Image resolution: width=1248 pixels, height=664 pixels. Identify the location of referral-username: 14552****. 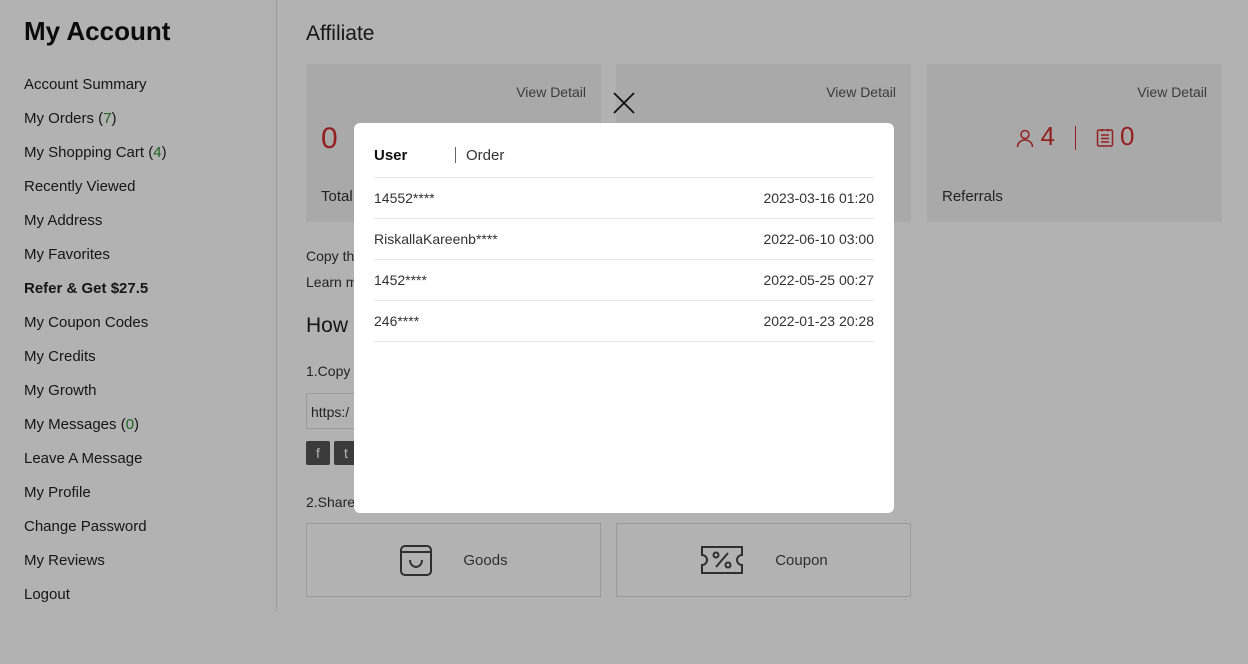
(404, 198).